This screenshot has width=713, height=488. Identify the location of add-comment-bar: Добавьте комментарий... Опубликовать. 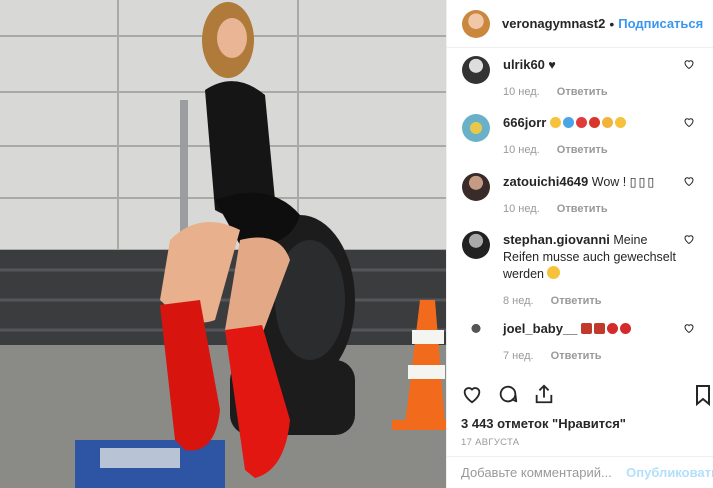
(580, 472).